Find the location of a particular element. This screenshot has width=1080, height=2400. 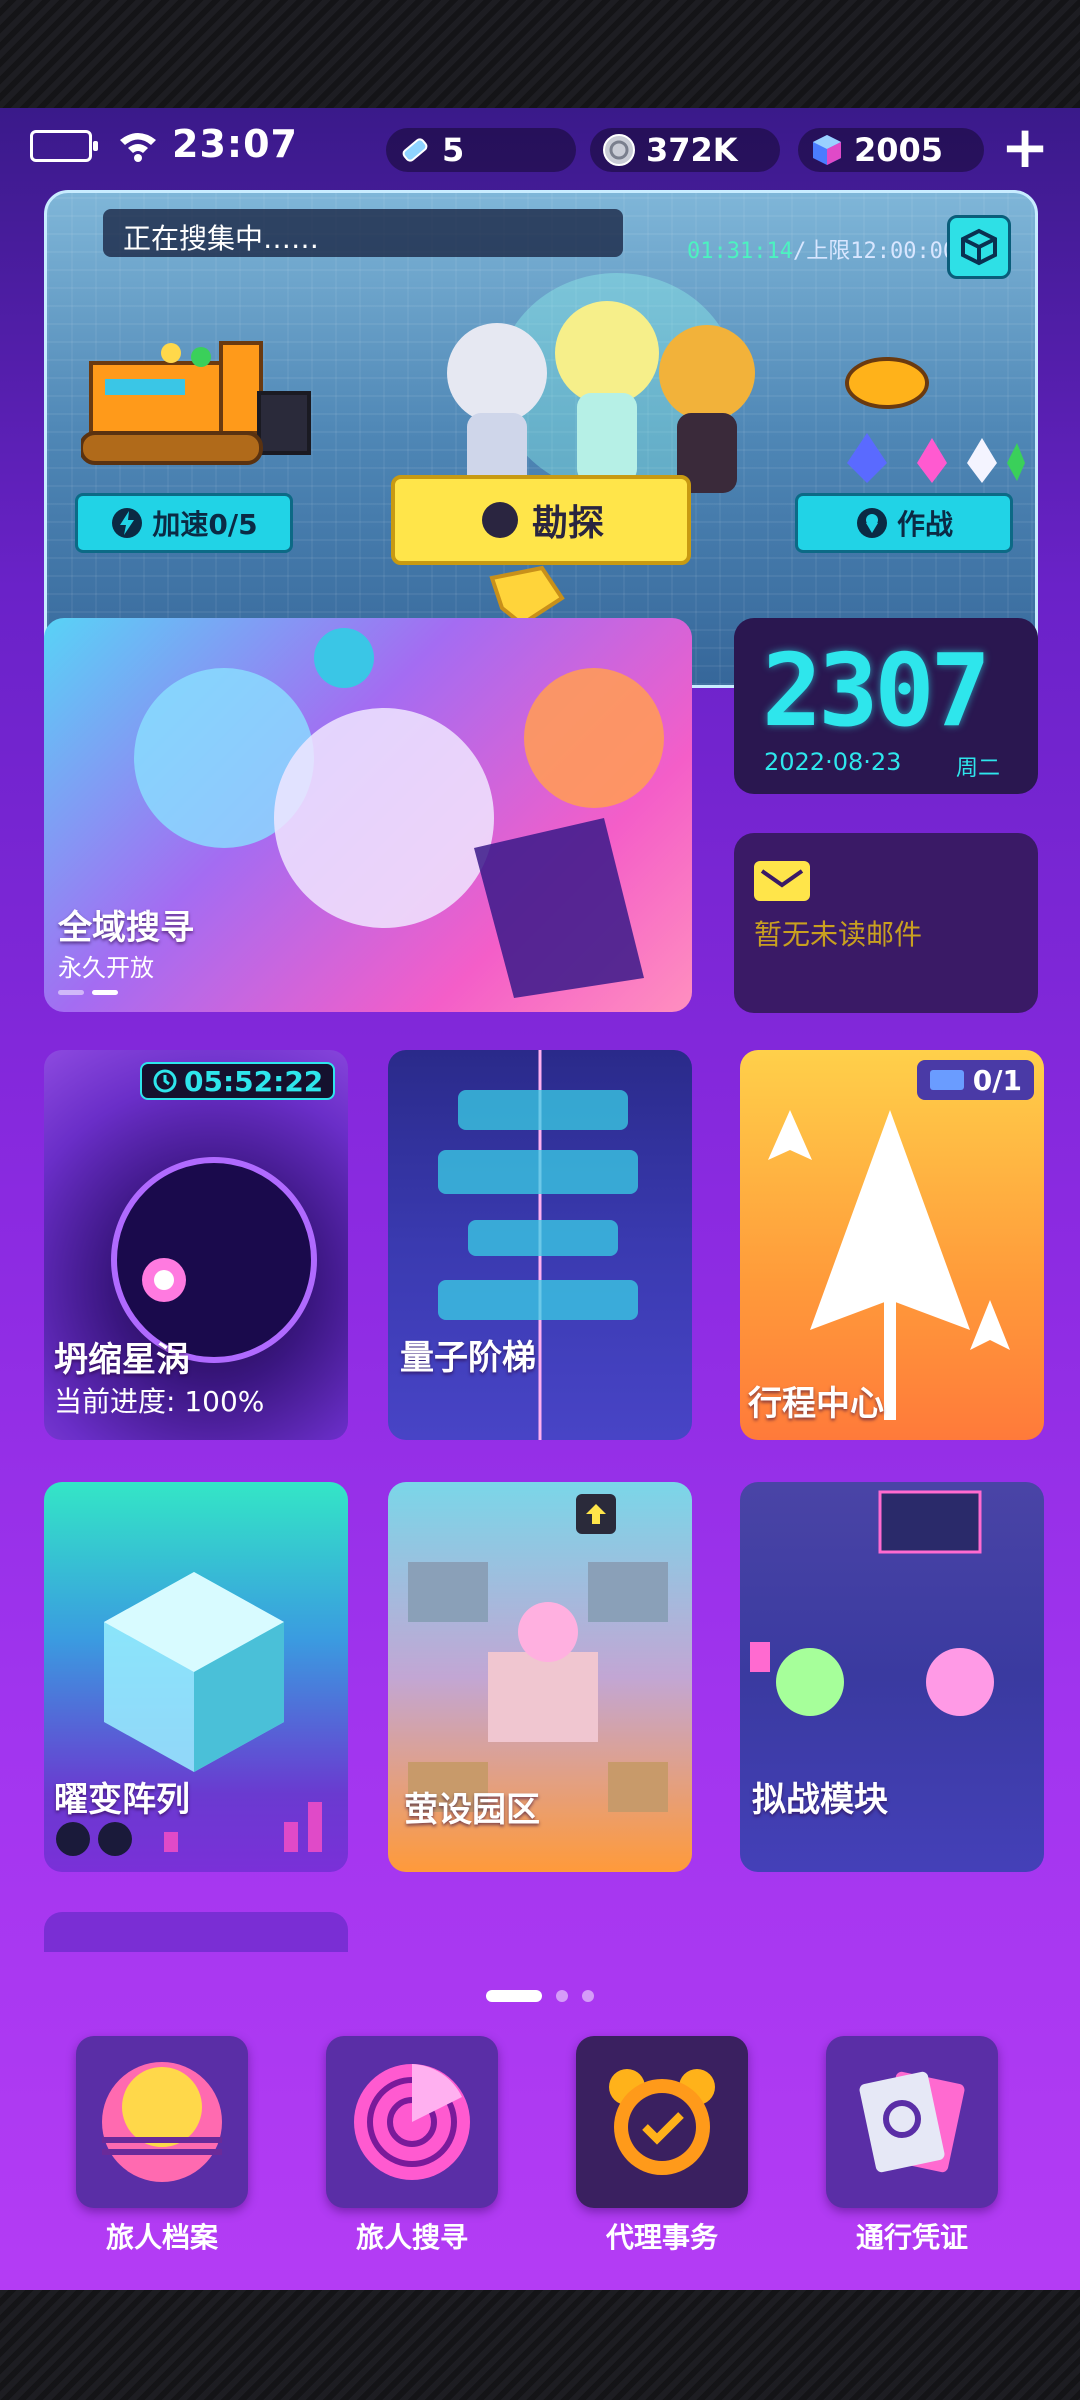

agent-affairs-label: 代理事务 is located at coordinates (661, 2237).